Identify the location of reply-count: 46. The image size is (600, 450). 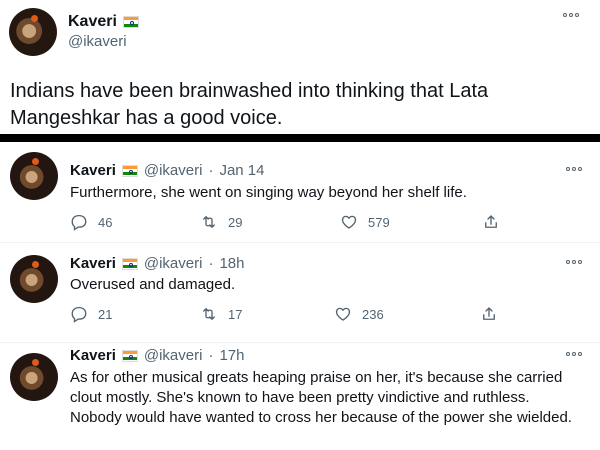
(105, 222).